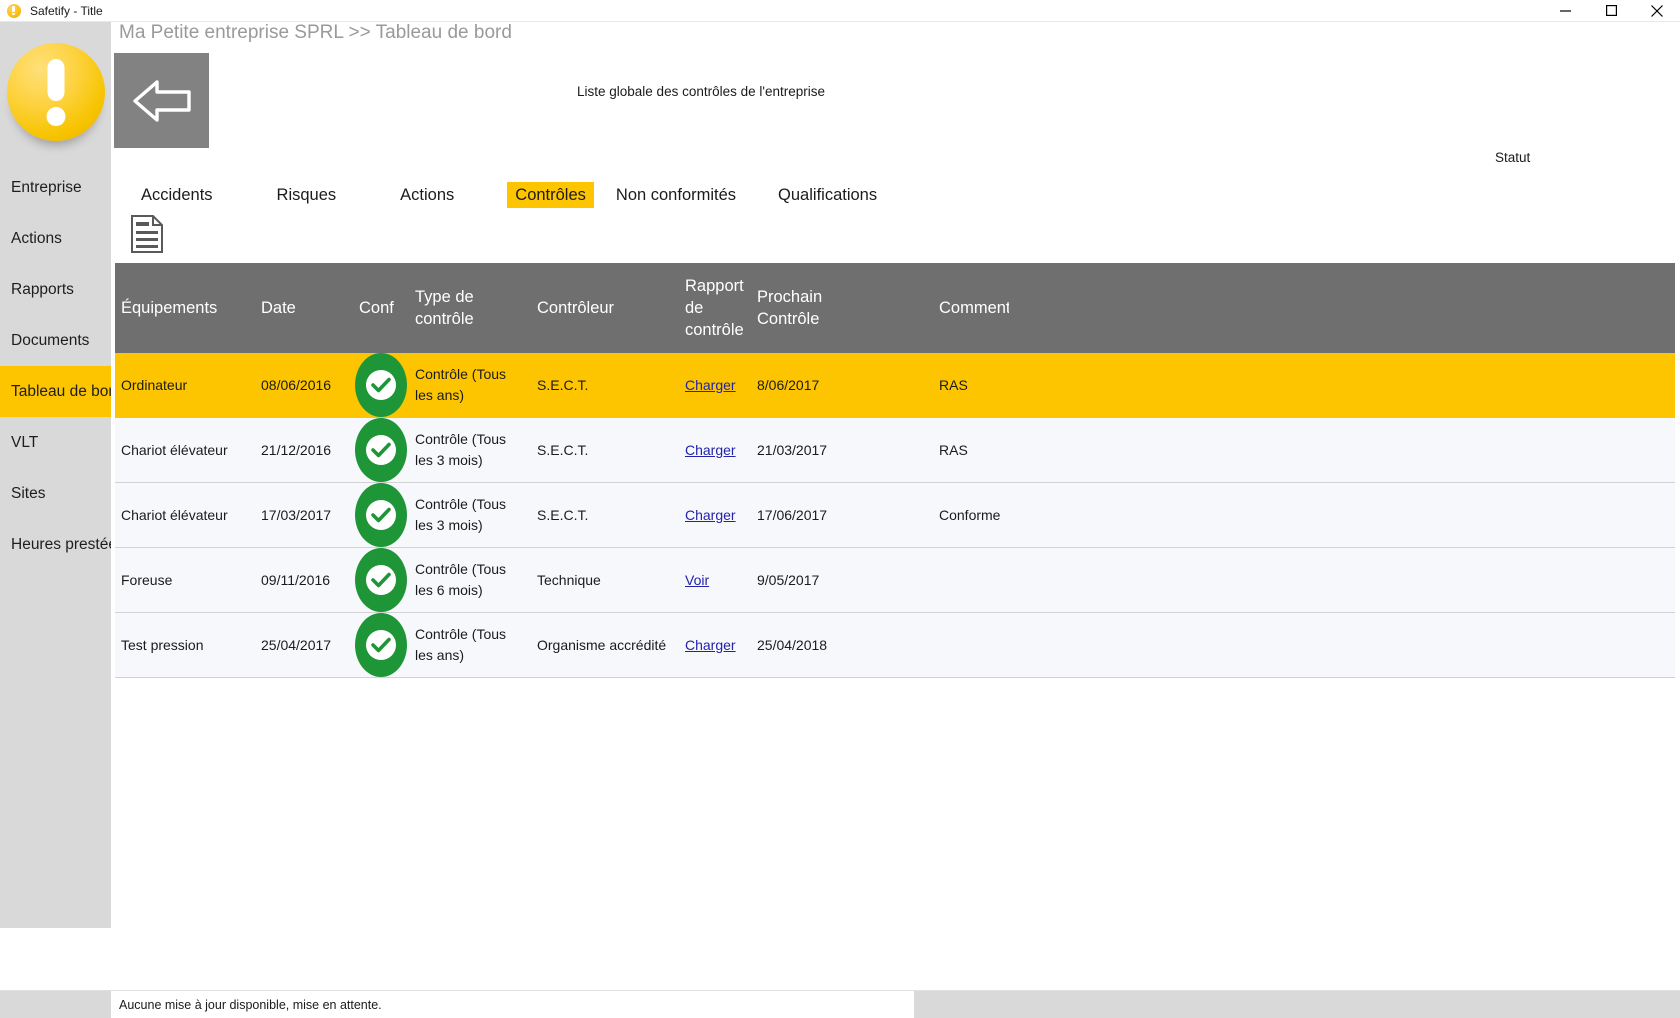 This screenshot has height=1018, width=1680. I want to click on column-header-conforme: Conf, so click(381, 308).